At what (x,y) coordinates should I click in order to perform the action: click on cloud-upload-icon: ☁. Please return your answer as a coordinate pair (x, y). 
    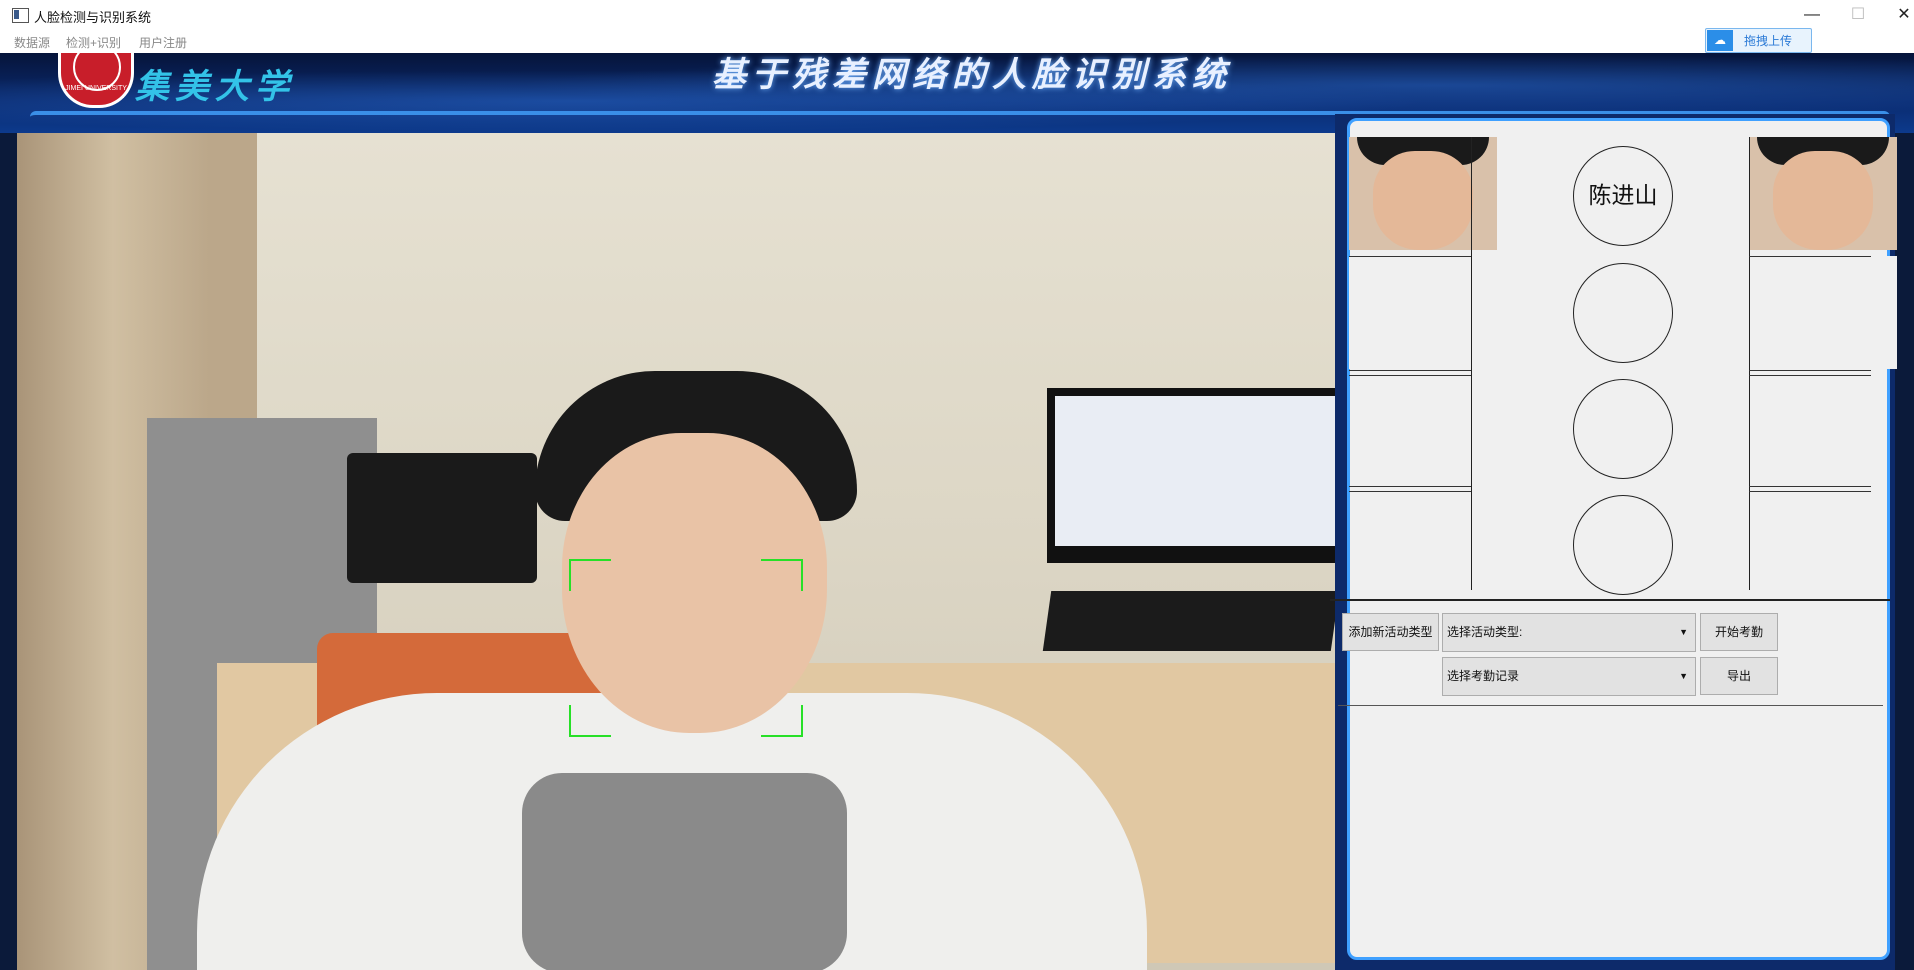
    Looking at the image, I should click on (1720, 40).